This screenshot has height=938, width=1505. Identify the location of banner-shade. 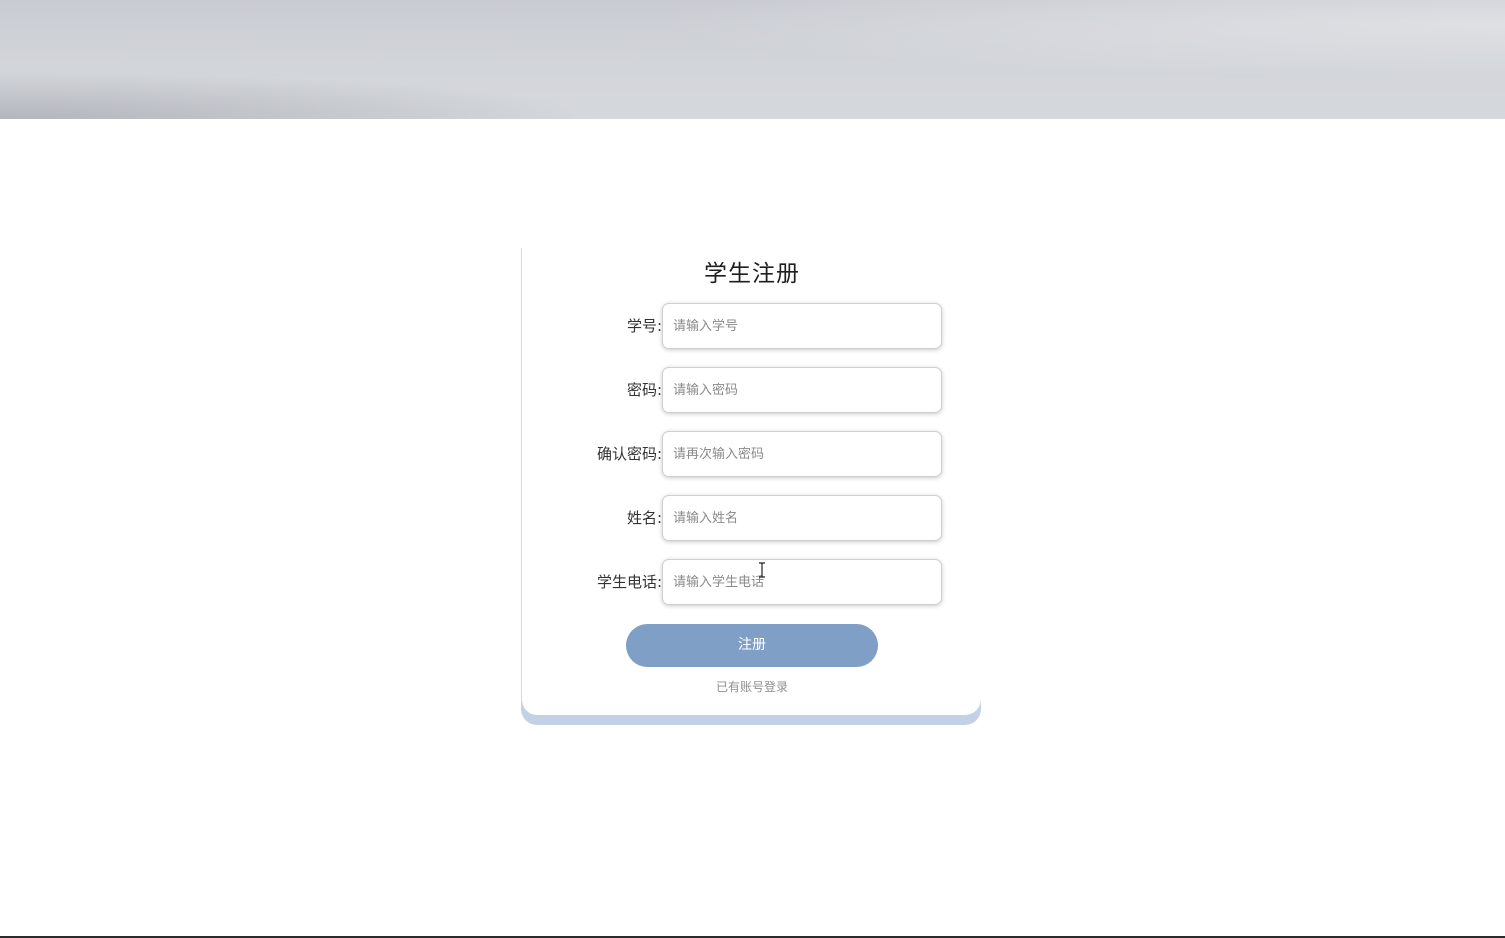
(752, 59).